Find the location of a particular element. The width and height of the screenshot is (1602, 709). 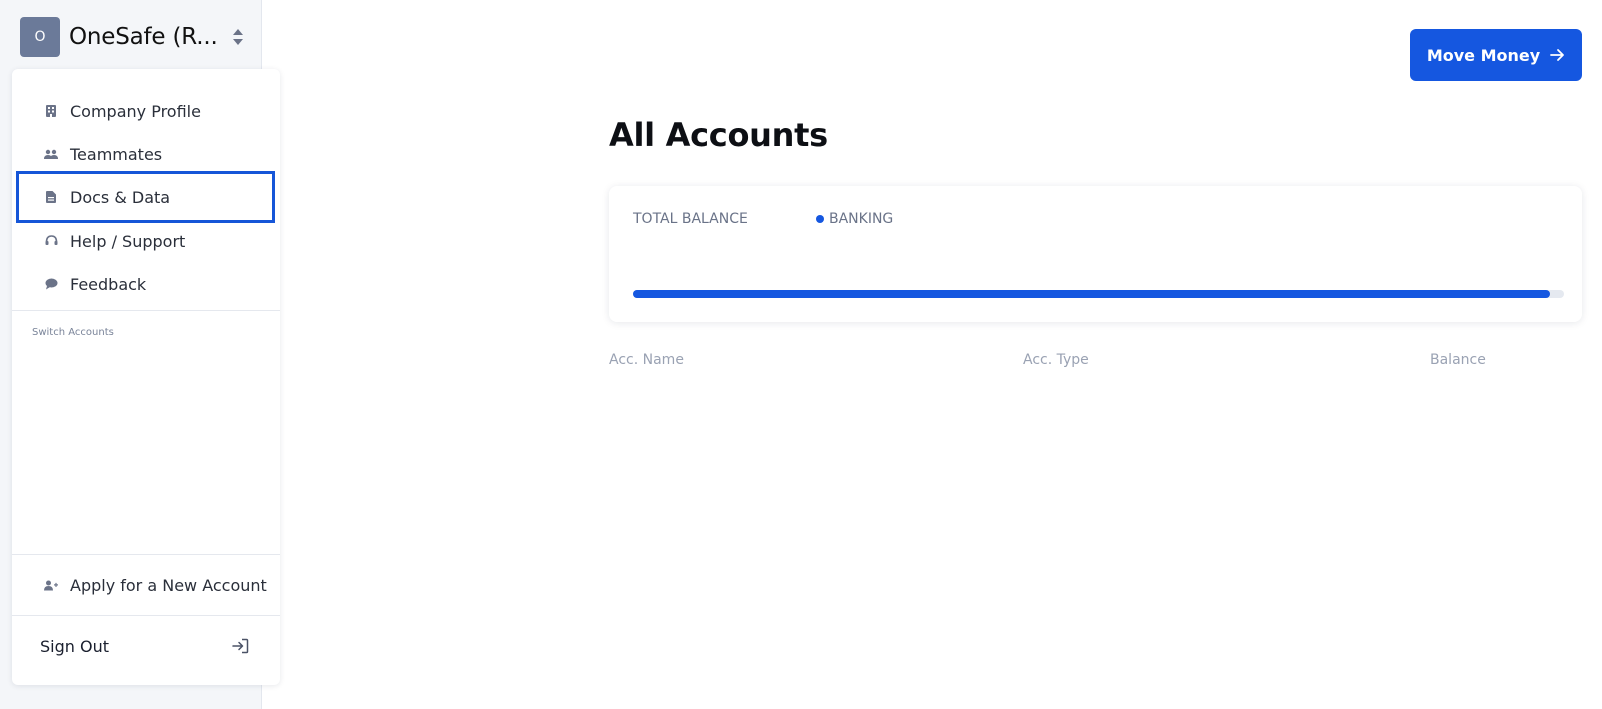

move-money-label: Move Money is located at coordinates (1483, 55).